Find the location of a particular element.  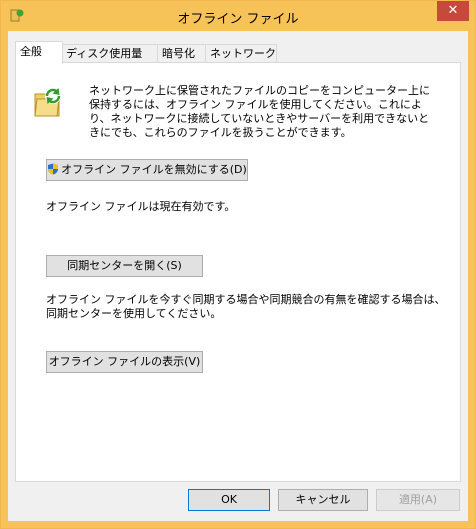

view-offline-files-button: オフライン ファイルの表示(V) is located at coordinates (124, 362).